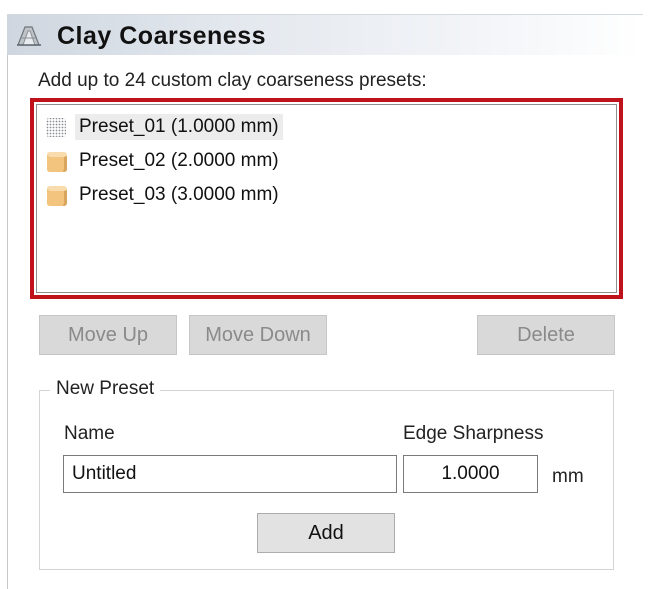 The width and height of the screenshot is (649, 589). Describe the element at coordinates (470, 474) in the screenshot. I see `edge-sharpness-input` at that location.